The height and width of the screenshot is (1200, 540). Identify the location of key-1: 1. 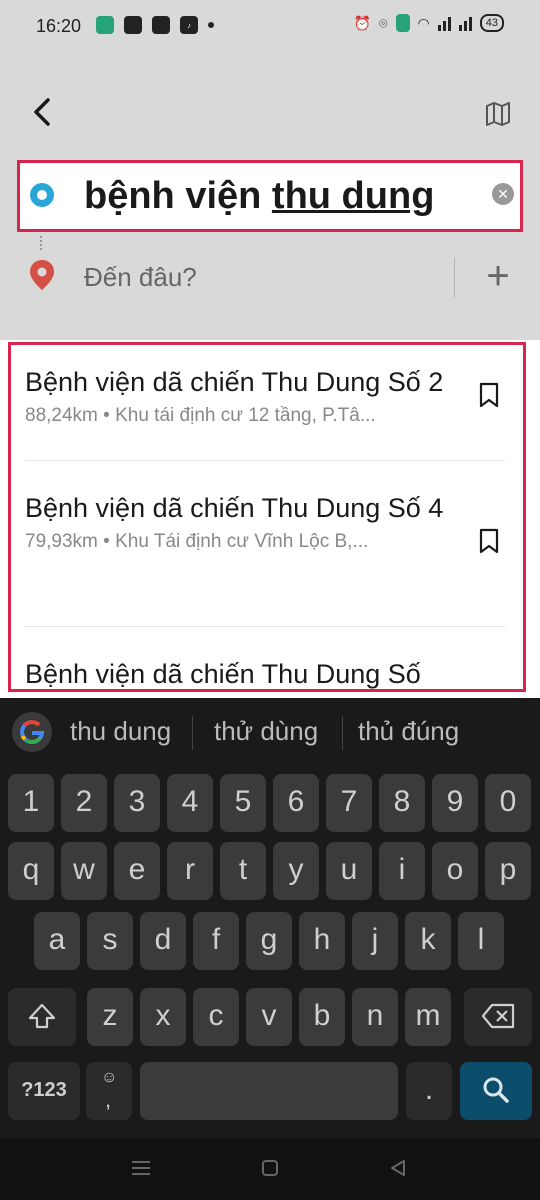
(31, 803).